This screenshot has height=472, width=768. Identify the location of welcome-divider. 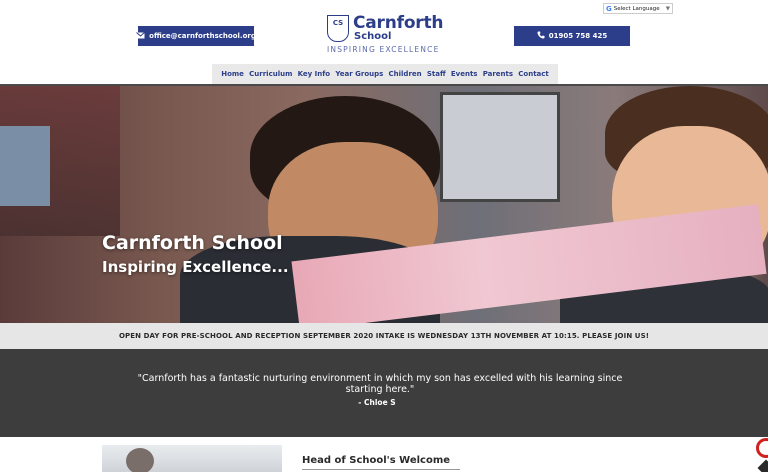
(381, 469).